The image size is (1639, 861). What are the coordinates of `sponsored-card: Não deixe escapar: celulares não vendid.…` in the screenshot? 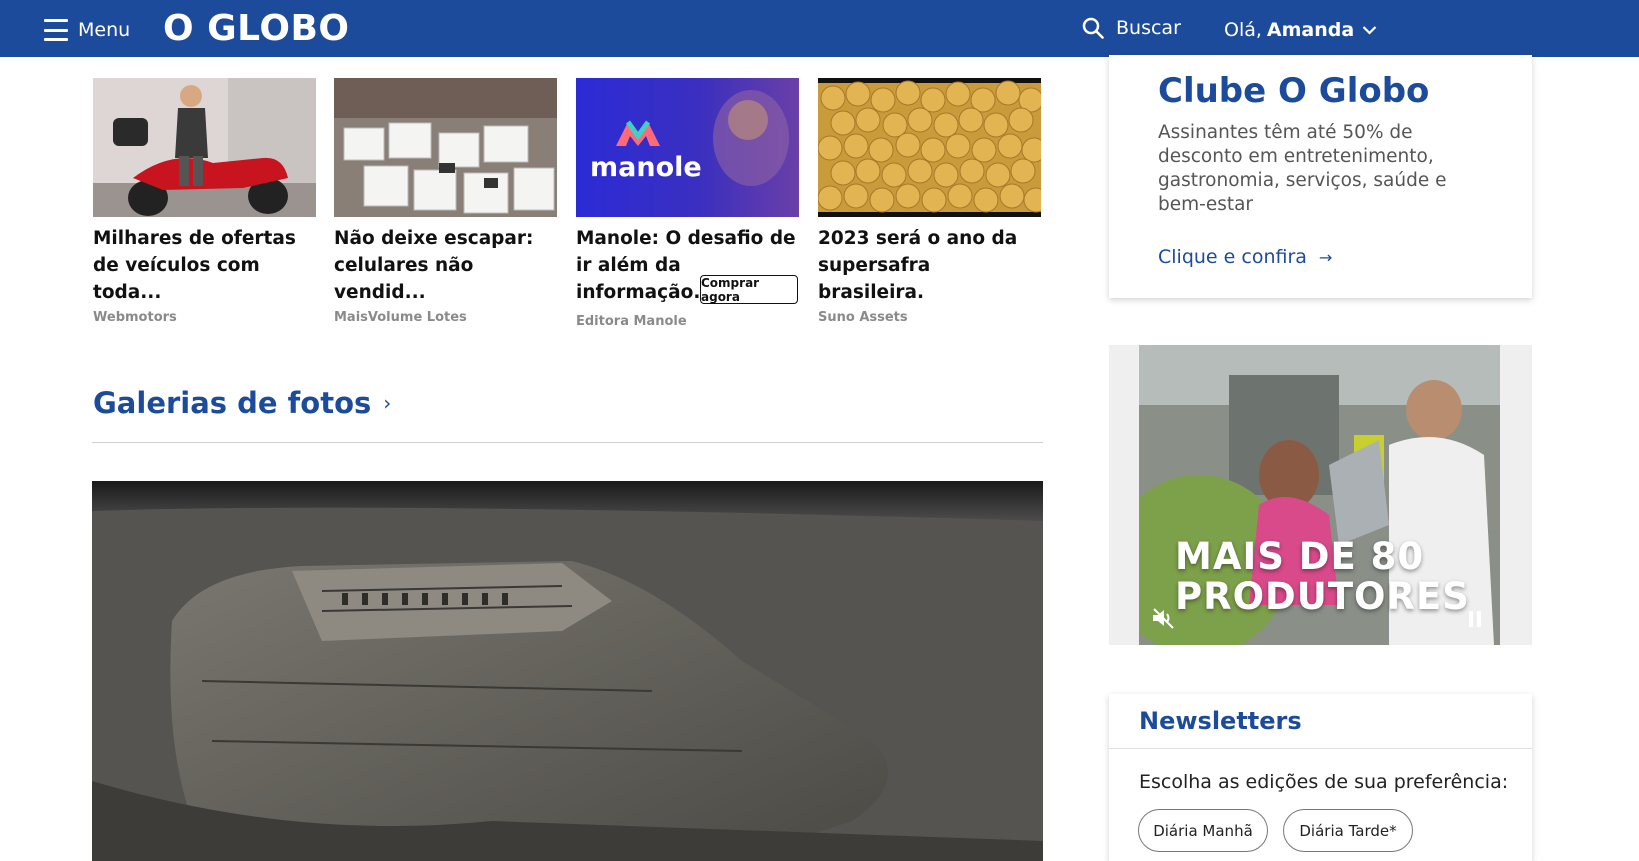 It's located at (445, 201).